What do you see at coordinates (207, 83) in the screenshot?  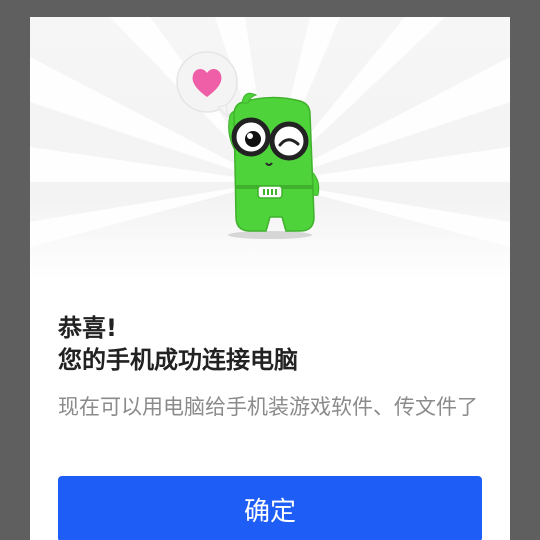 I see `heart-icon` at bounding box center [207, 83].